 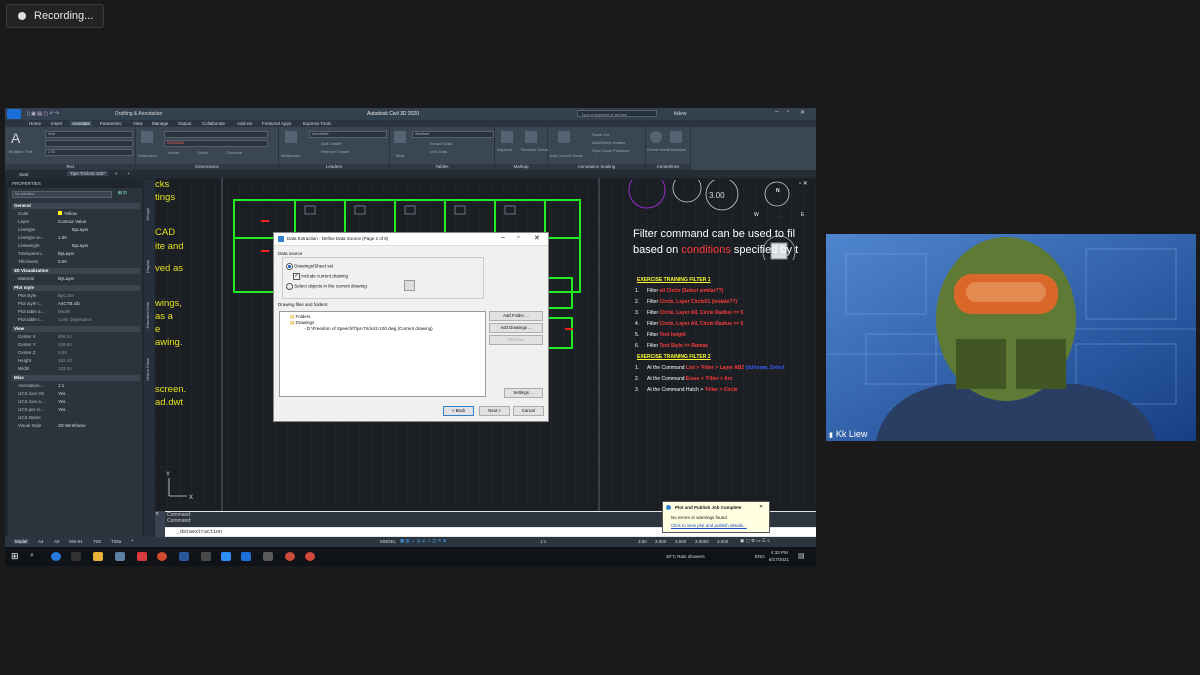 I want to click on add-layout-icon: +, so click(x=132, y=540).